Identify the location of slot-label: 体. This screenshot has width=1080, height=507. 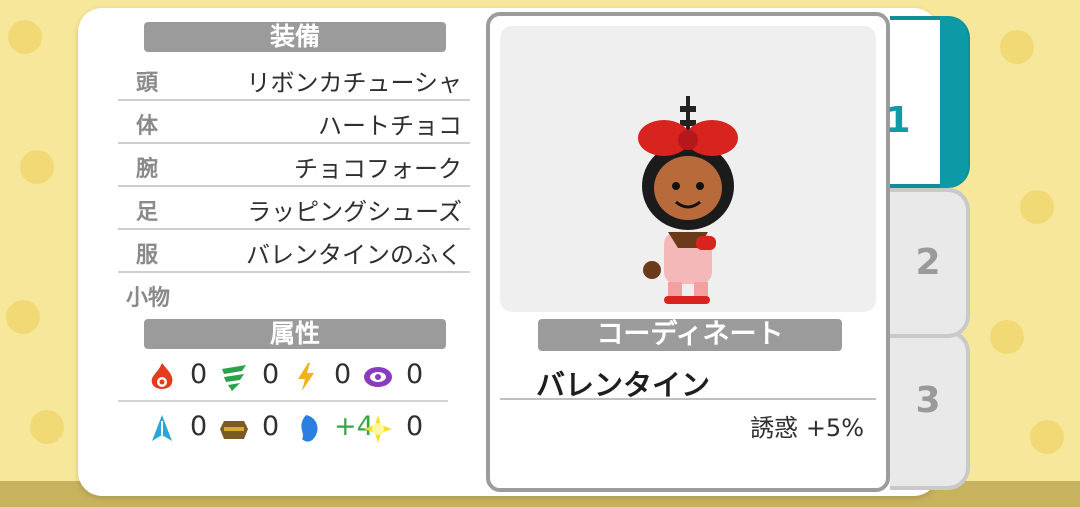
(147, 126).